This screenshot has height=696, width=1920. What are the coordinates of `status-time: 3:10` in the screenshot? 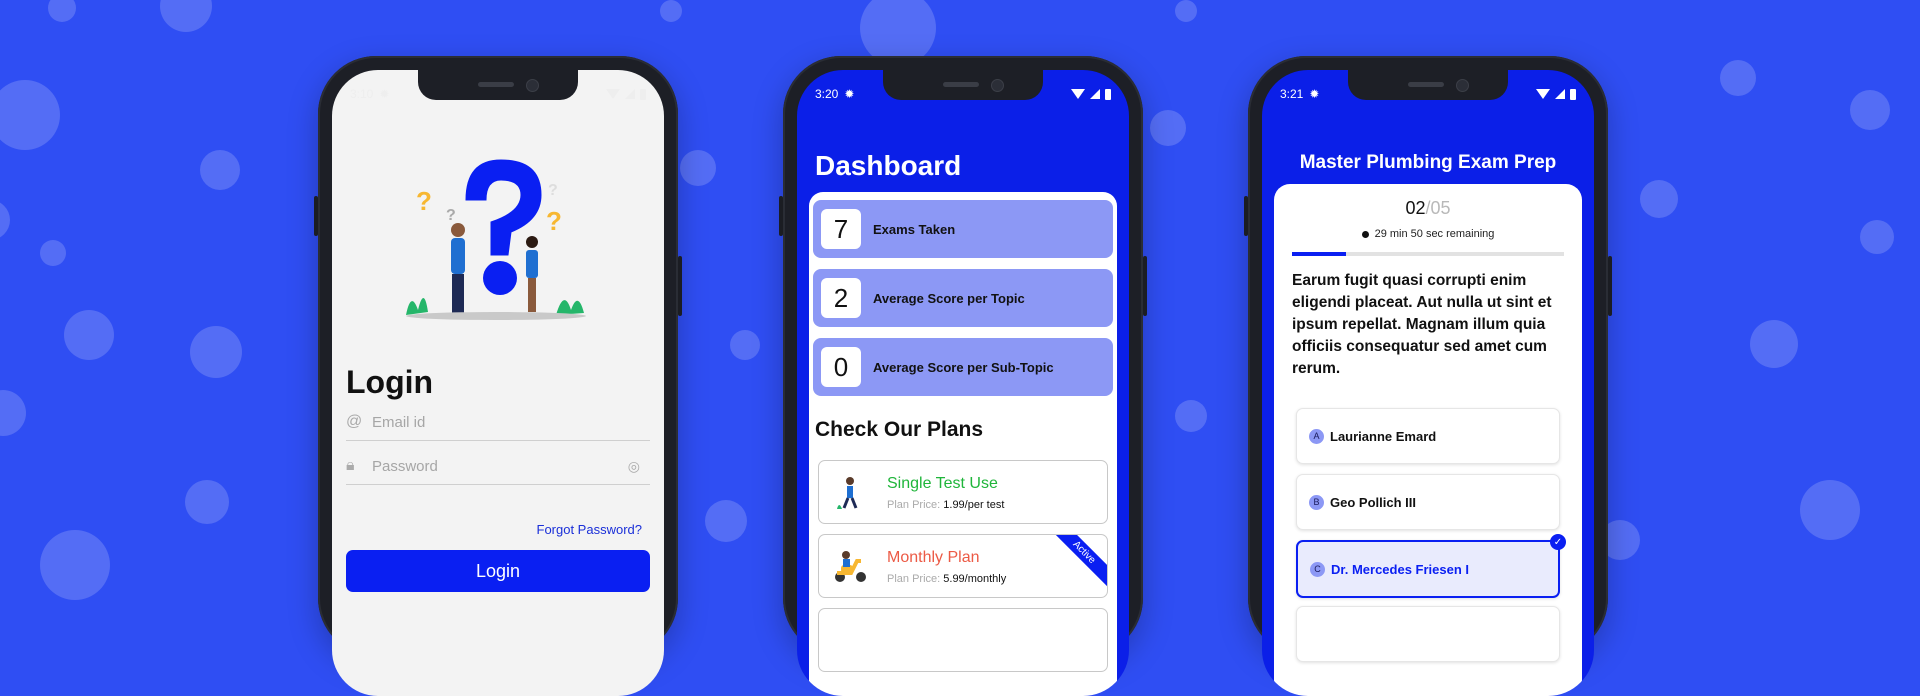 It's located at (362, 94).